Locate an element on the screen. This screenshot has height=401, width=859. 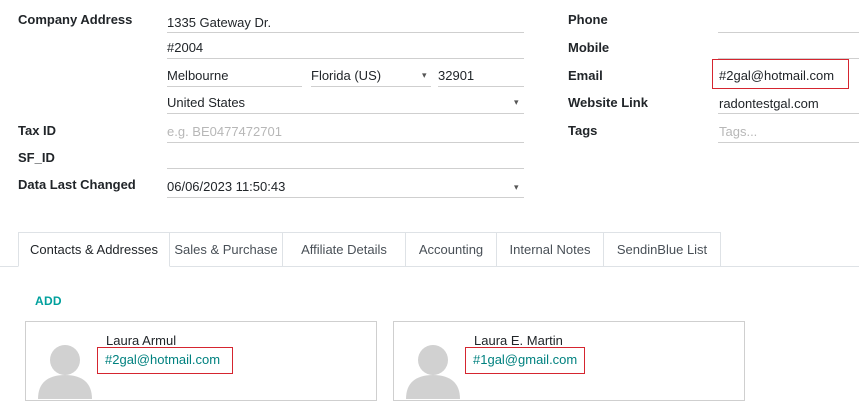
contact-name: Laura Armul is located at coordinates (141, 340).